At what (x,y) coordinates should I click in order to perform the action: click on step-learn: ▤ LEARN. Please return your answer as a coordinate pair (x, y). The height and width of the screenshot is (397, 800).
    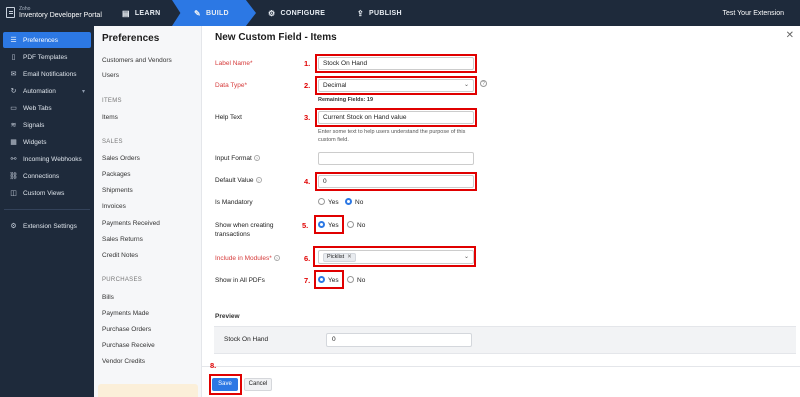
    Looking at the image, I should click on (141, 13).